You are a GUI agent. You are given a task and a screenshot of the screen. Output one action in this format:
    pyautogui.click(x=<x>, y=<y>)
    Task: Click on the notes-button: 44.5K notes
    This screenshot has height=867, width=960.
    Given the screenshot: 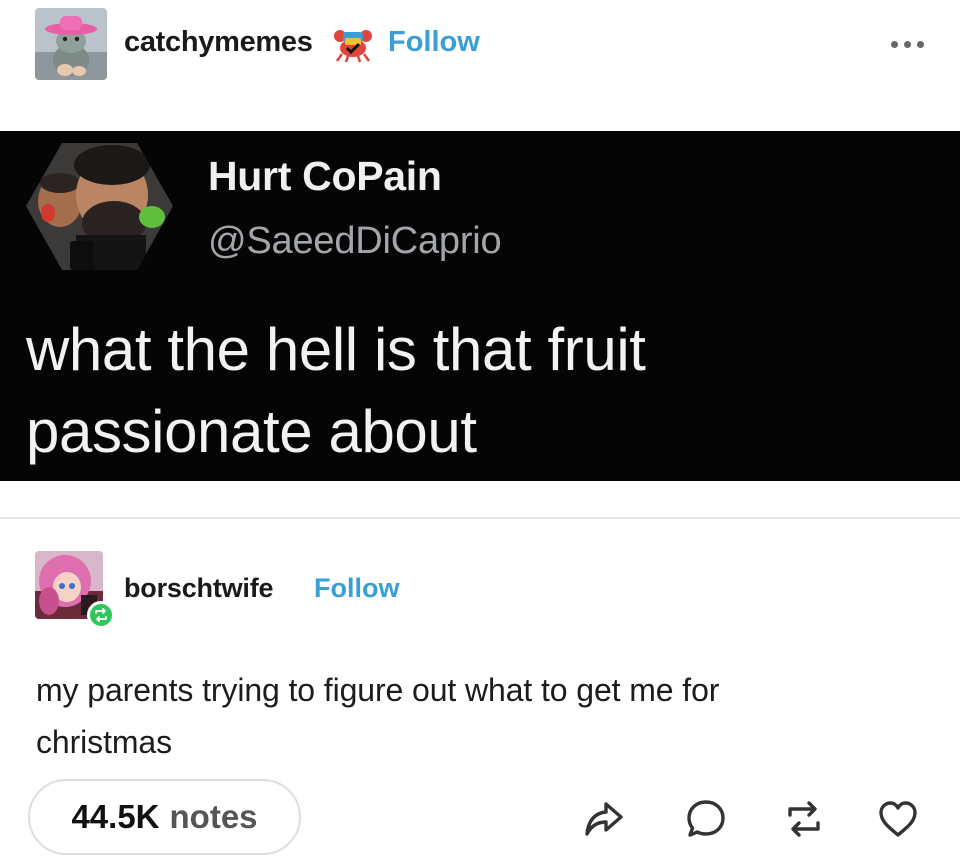 What is the action you would take?
    pyautogui.click(x=164, y=817)
    